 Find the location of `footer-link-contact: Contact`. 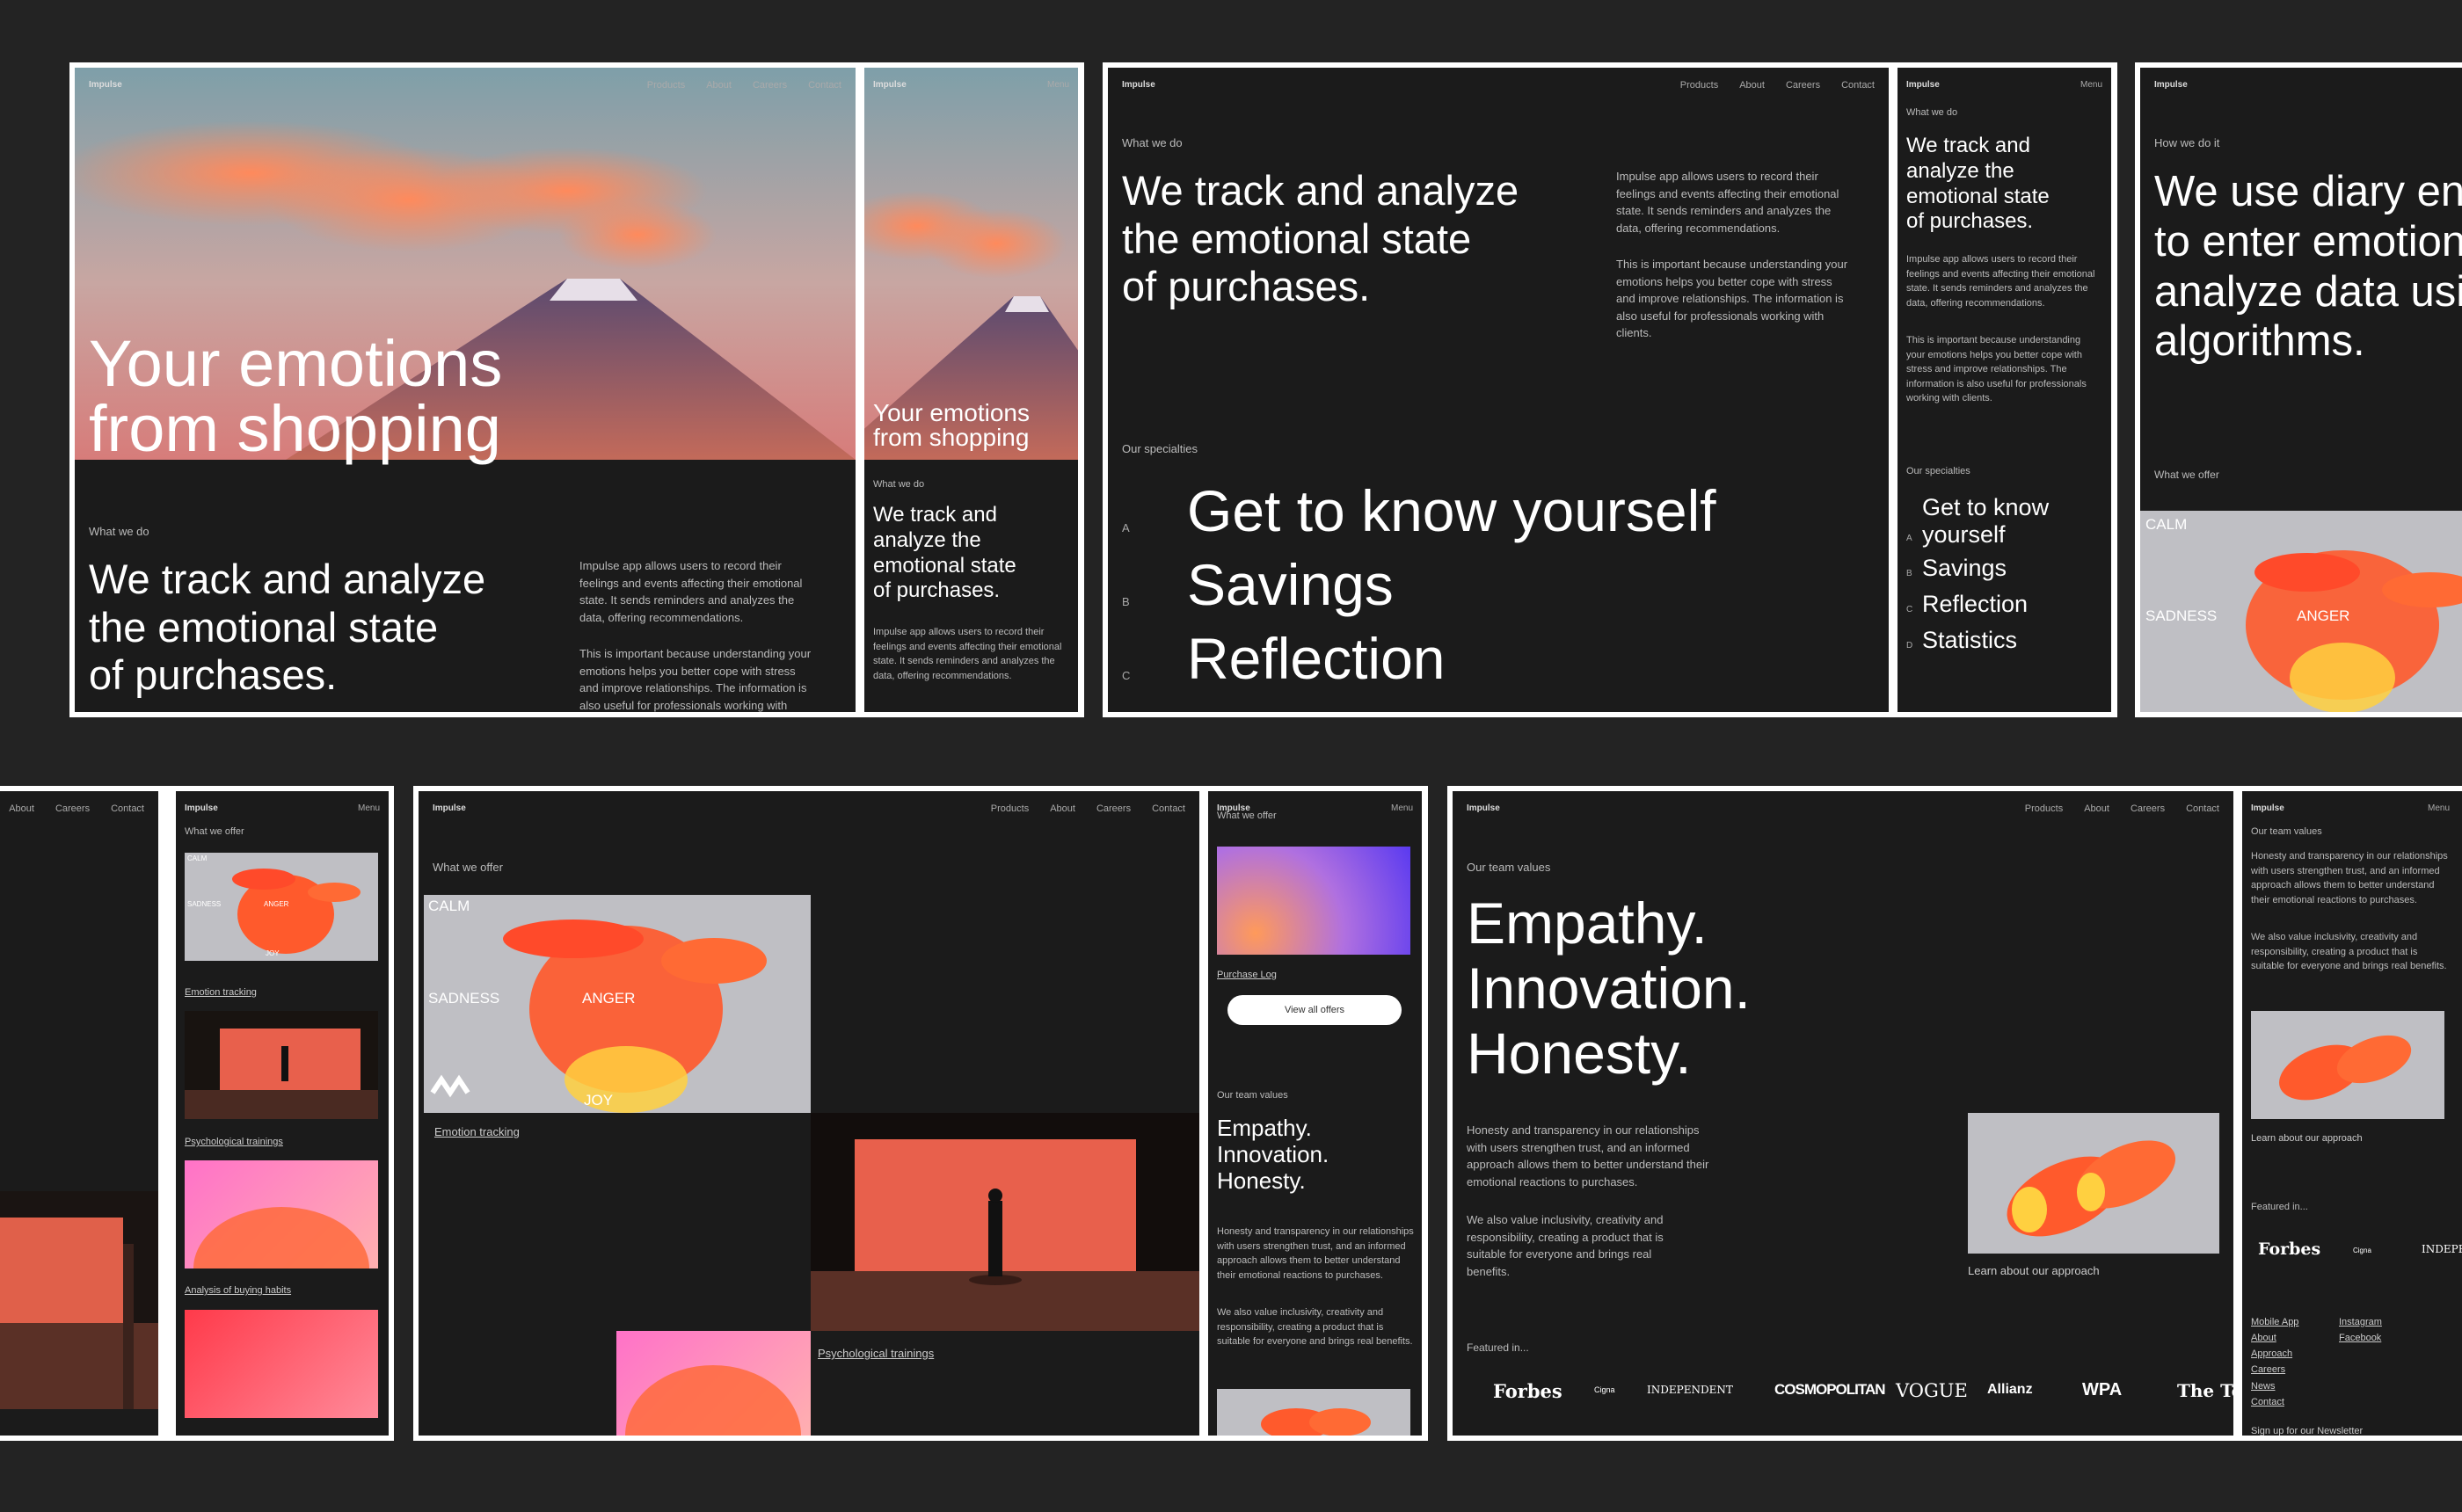

footer-link-contact: Contact is located at coordinates (2274, 1402).